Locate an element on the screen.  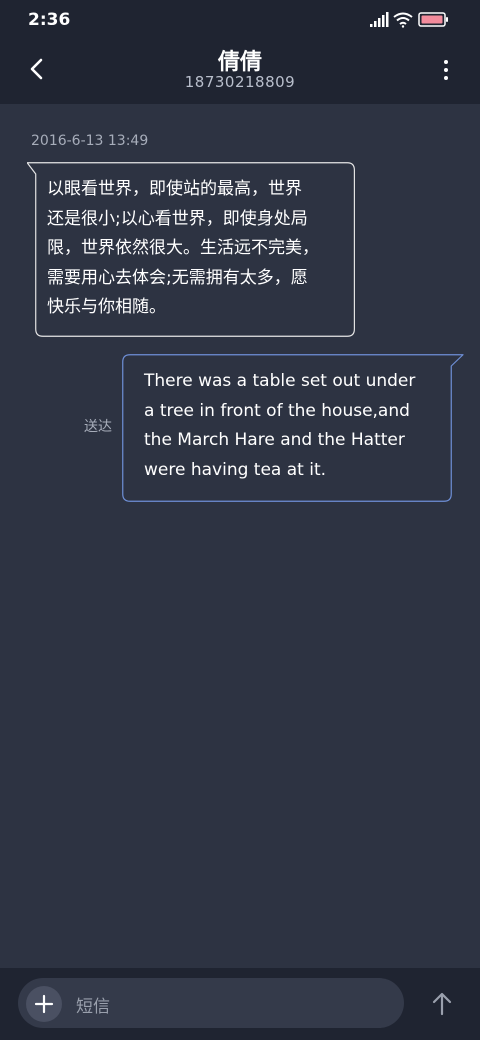
plus-icon is located at coordinates (44, 1004).